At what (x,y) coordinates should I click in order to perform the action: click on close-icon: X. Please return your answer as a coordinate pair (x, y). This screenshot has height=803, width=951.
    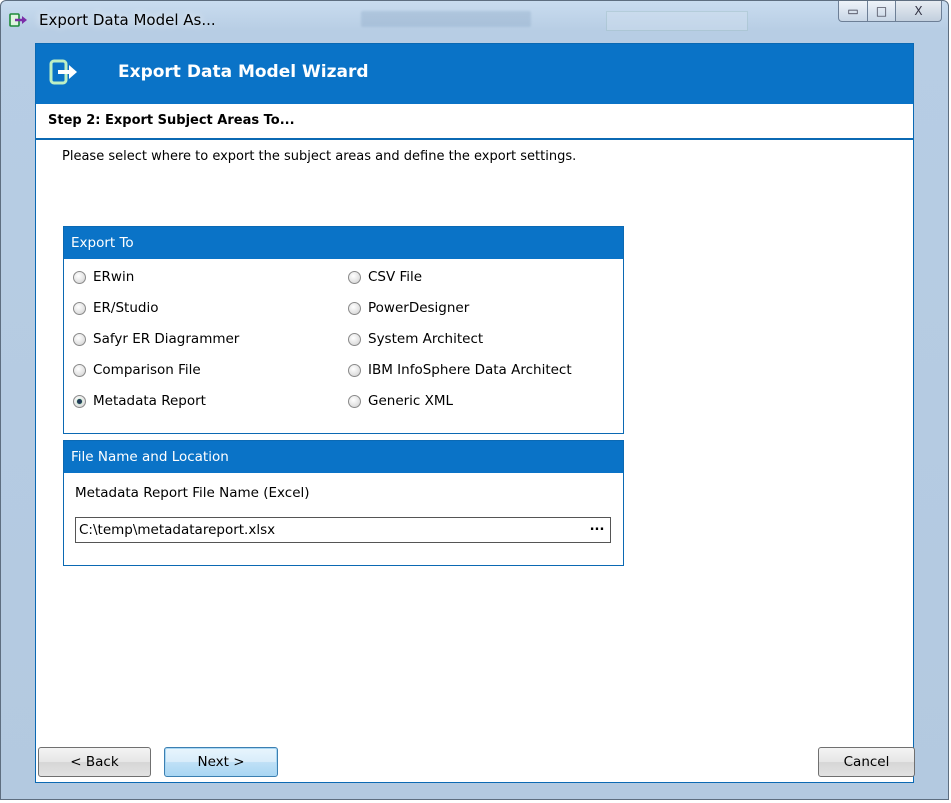
    Looking at the image, I should click on (918, 11).